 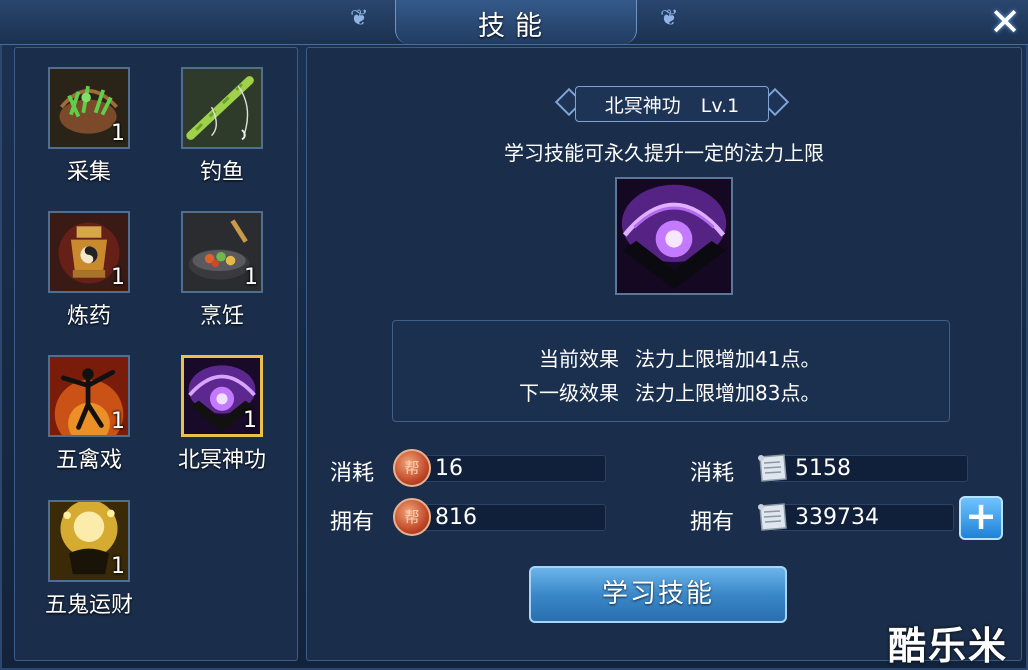 What do you see at coordinates (88, 172) in the screenshot?
I see `skill-name: 采集` at bounding box center [88, 172].